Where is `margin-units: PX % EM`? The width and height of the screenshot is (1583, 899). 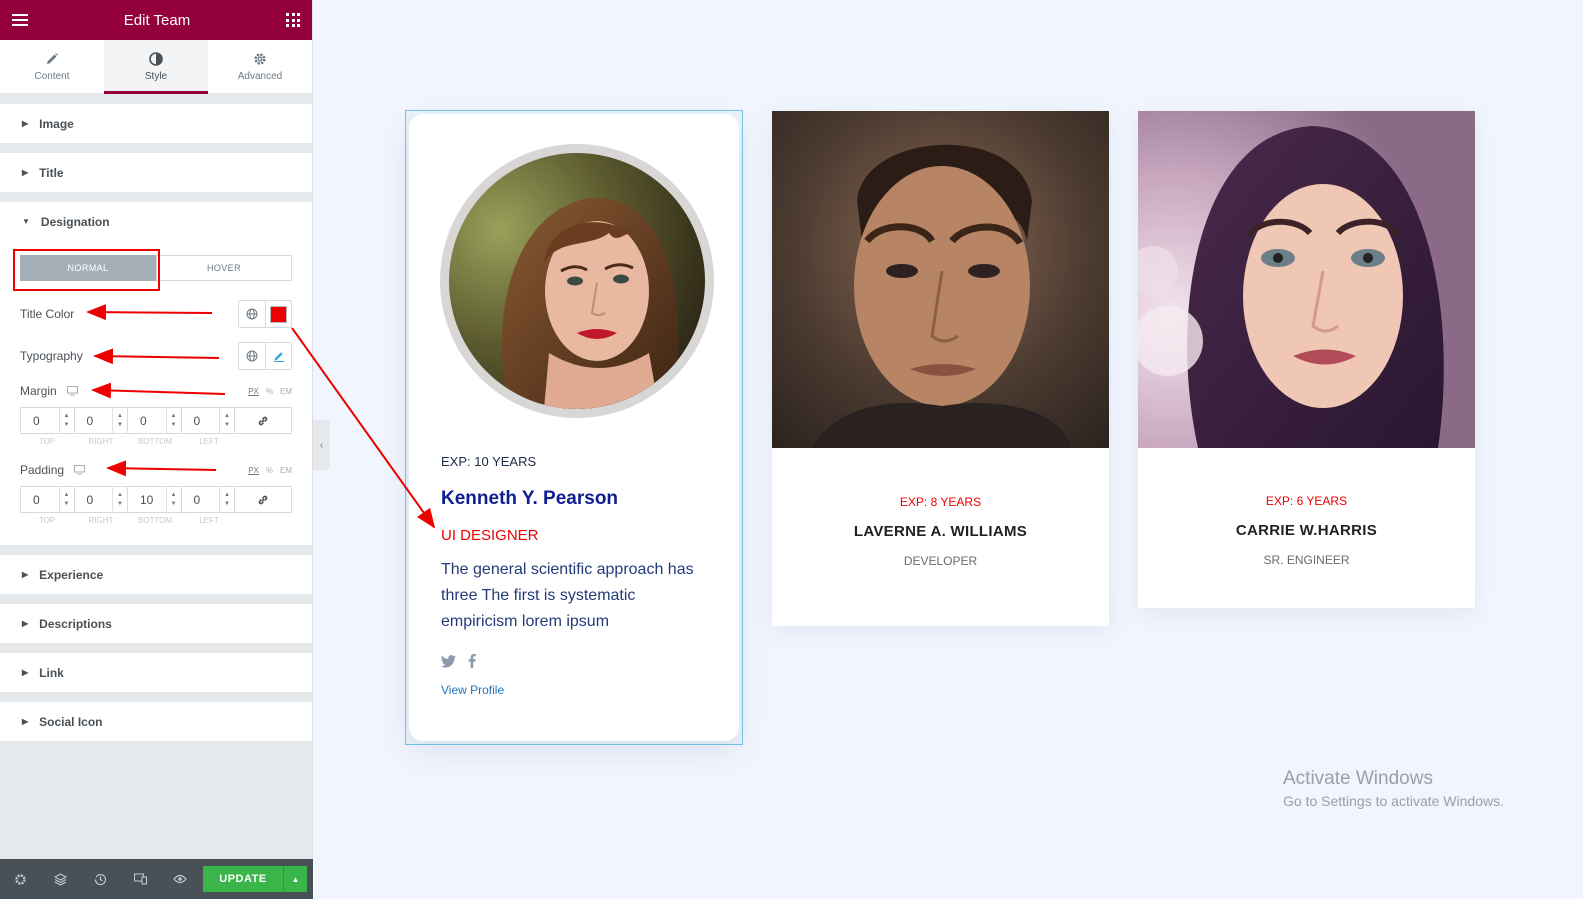
margin-units: PX % EM is located at coordinates (270, 391).